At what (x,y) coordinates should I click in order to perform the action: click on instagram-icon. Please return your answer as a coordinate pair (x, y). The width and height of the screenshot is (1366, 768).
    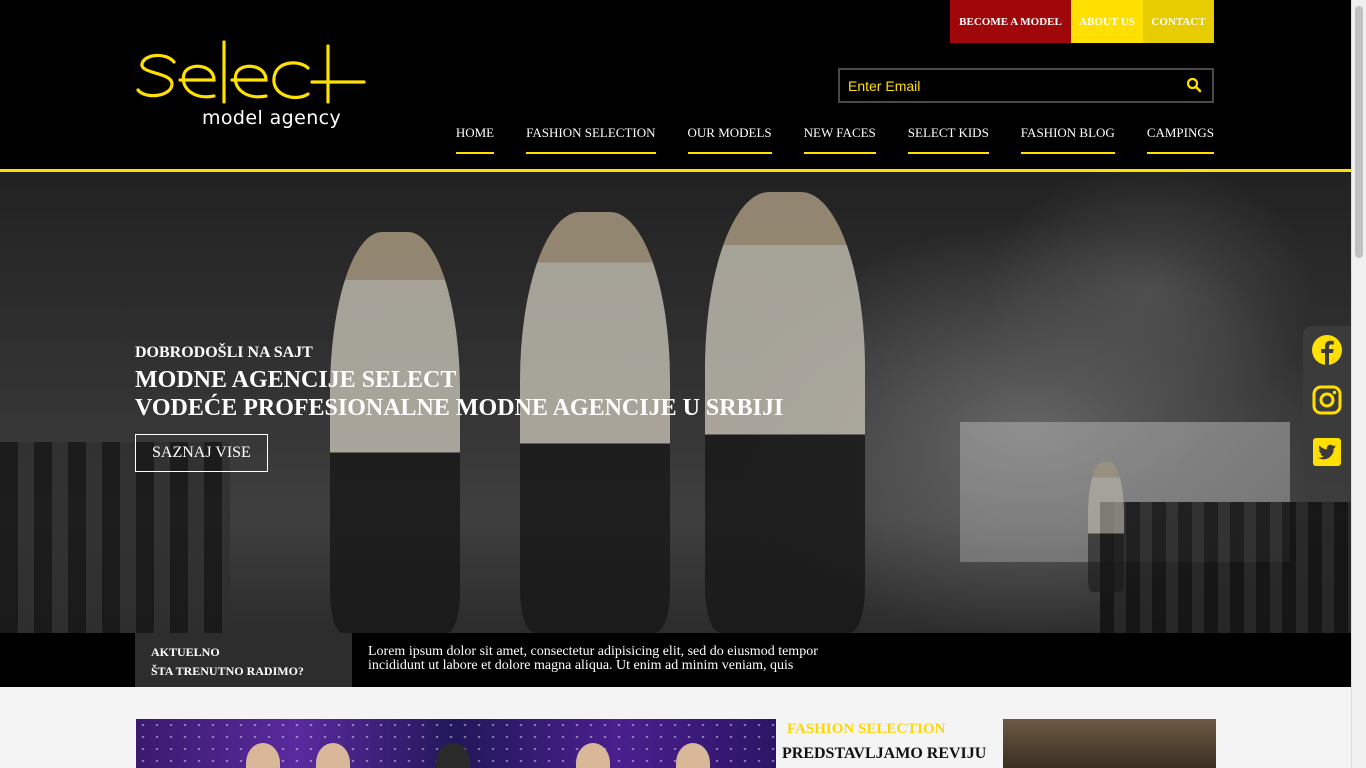
    Looking at the image, I should click on (1327, 400).